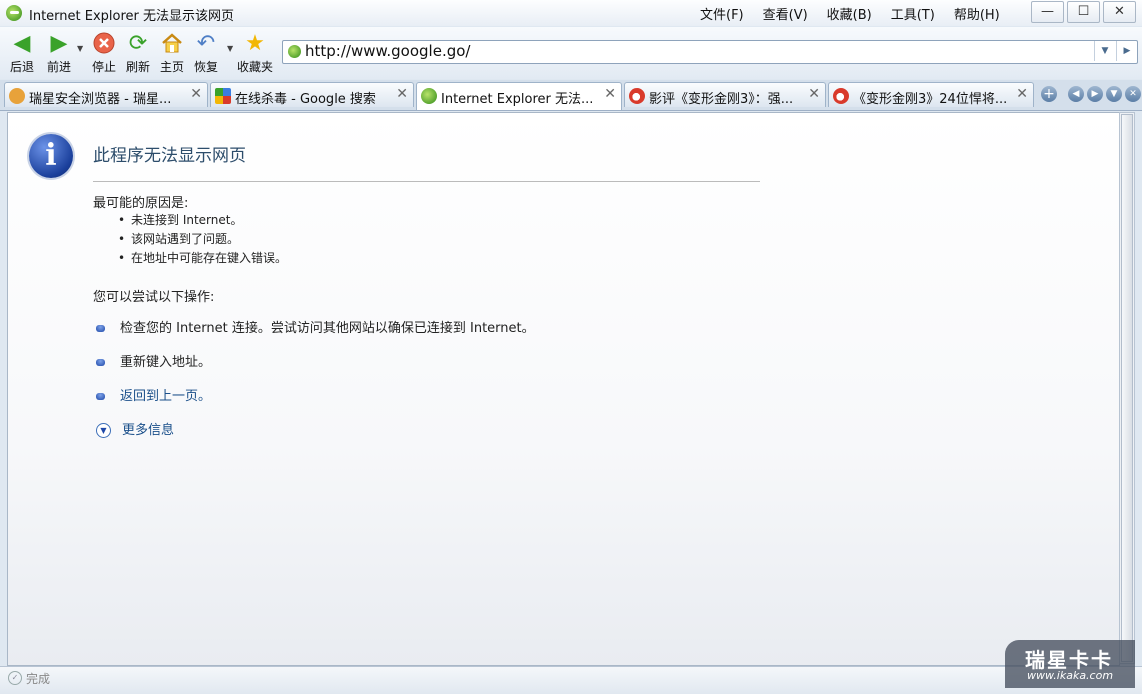  I want to click on stop-icon, so click(104, 44).